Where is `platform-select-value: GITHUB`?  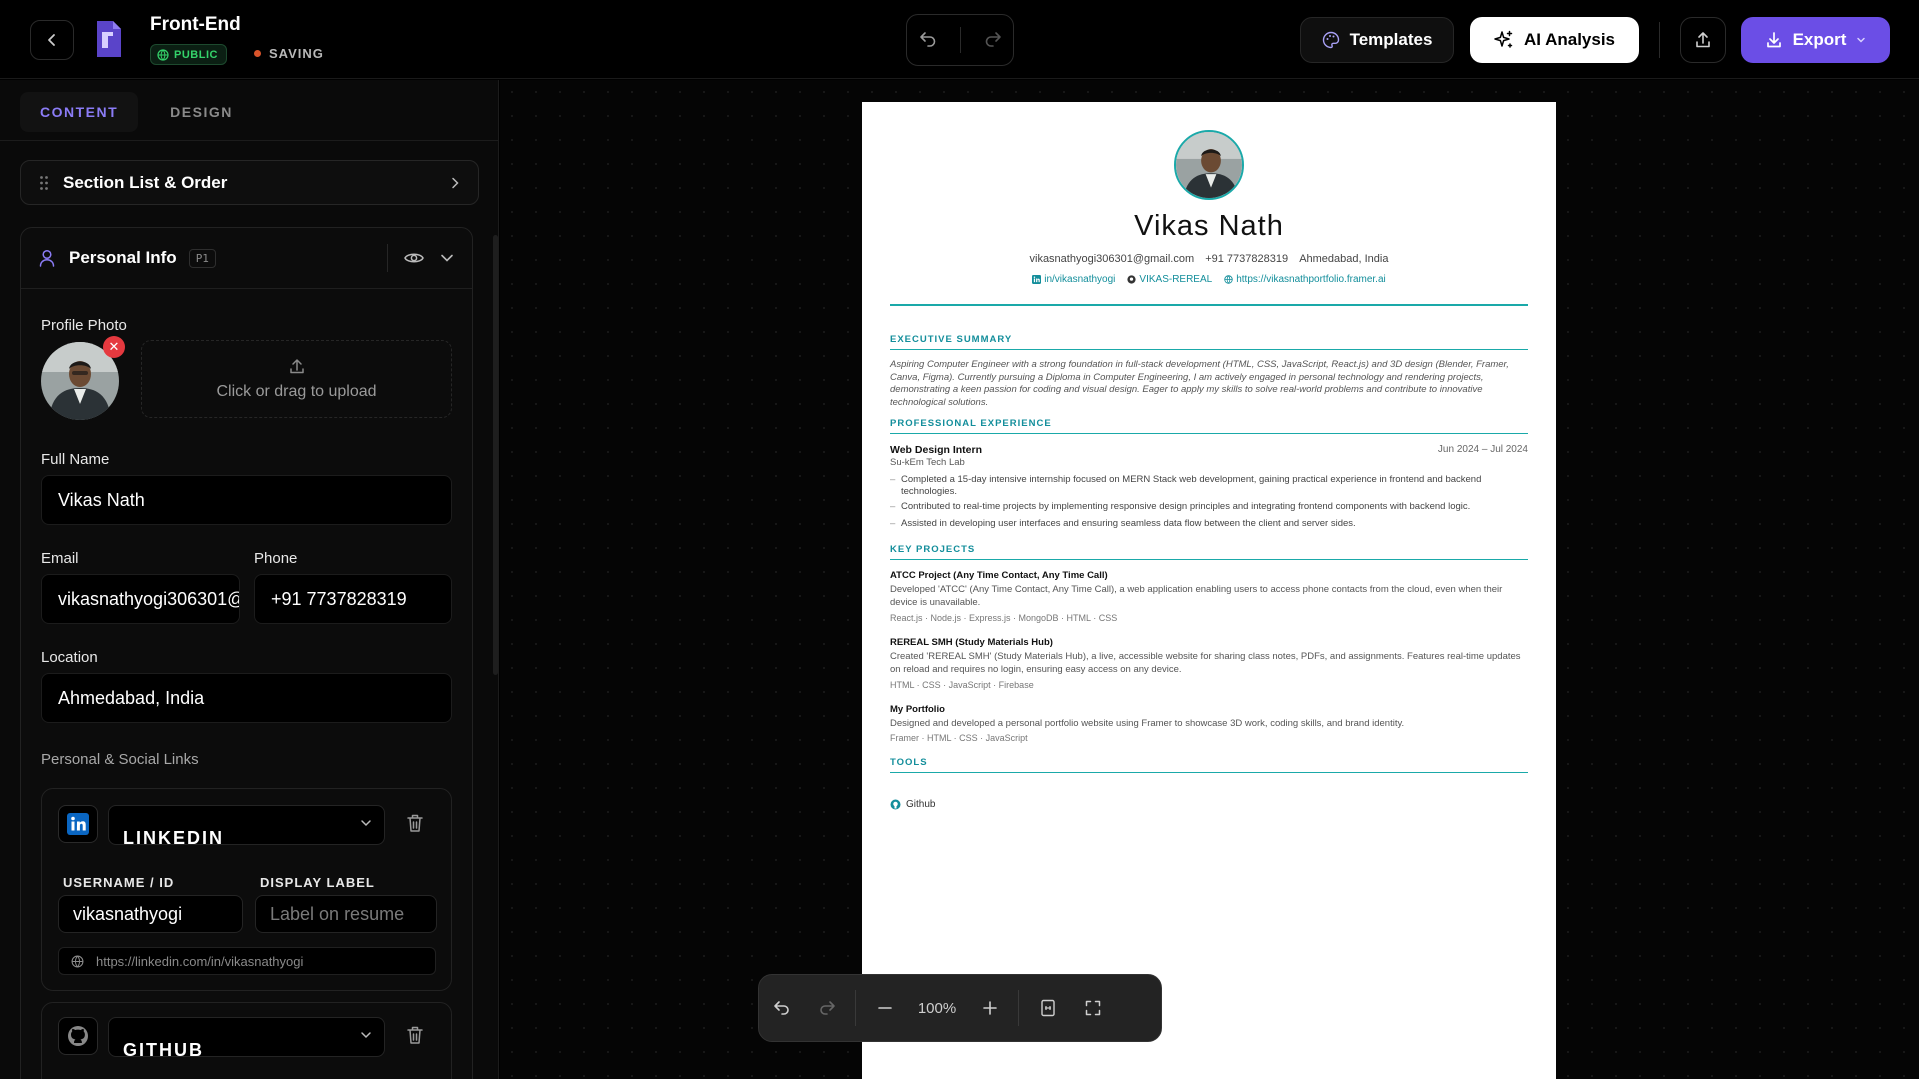
platform-select-value: GITHUB is located at coordinates (163, 1048).